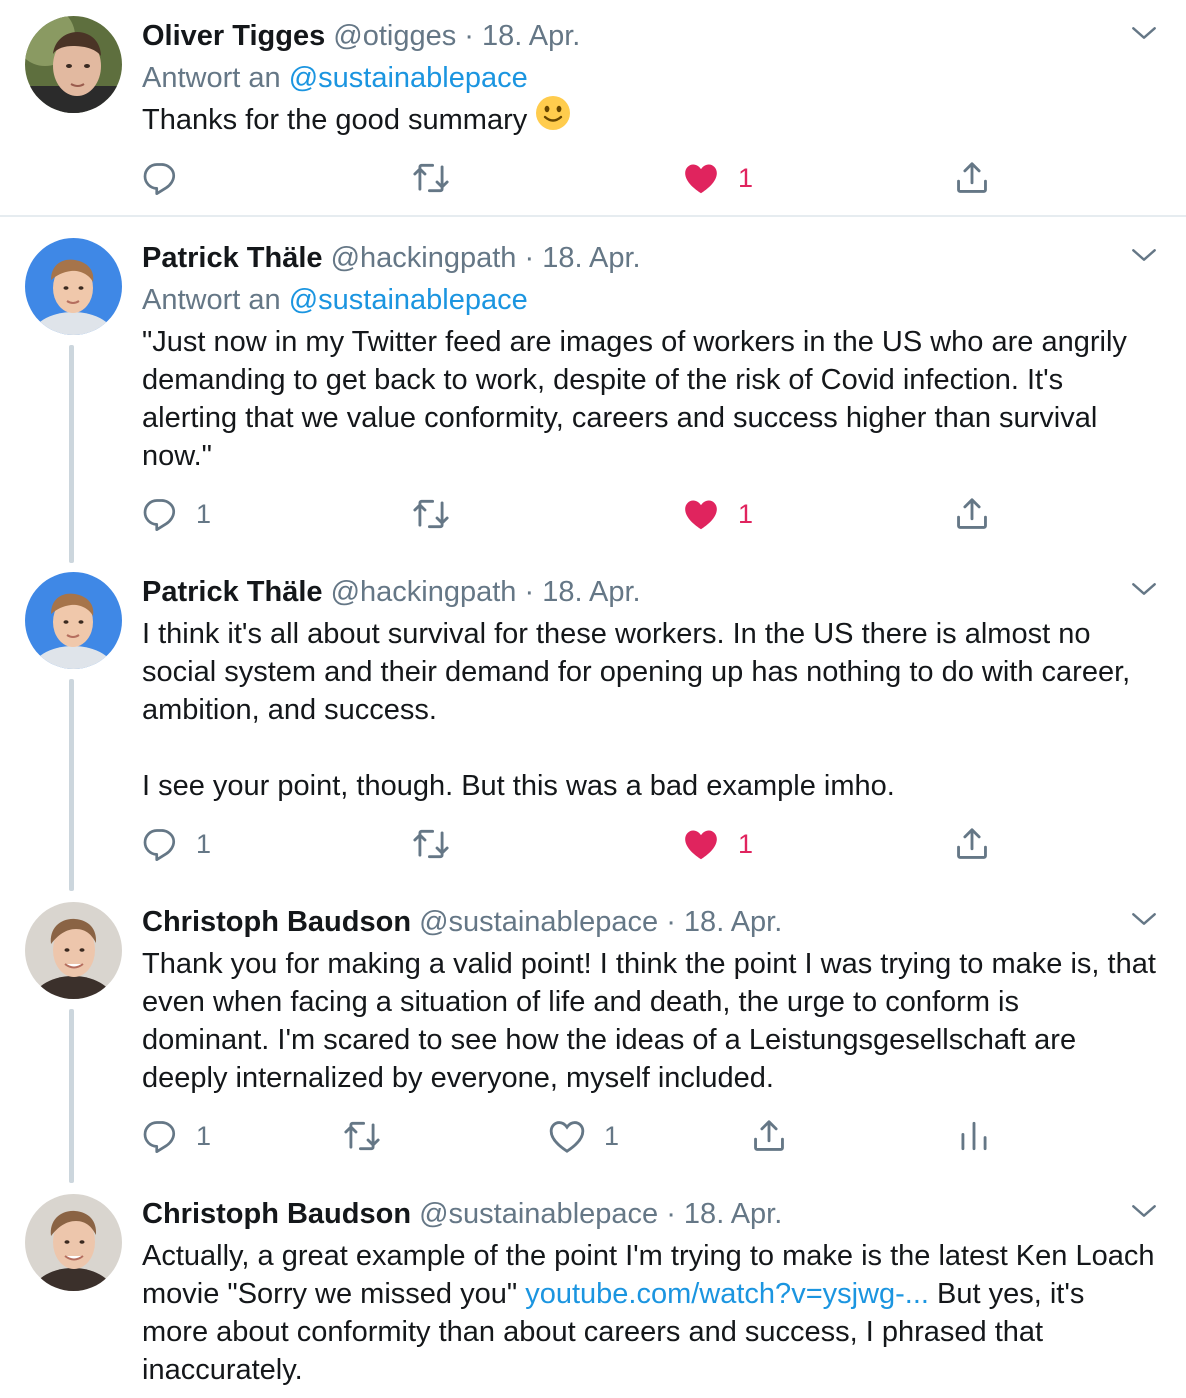 The image size is (1186, 1398). I want to click on slightly-smiling-face-icon, so click(553, 118).